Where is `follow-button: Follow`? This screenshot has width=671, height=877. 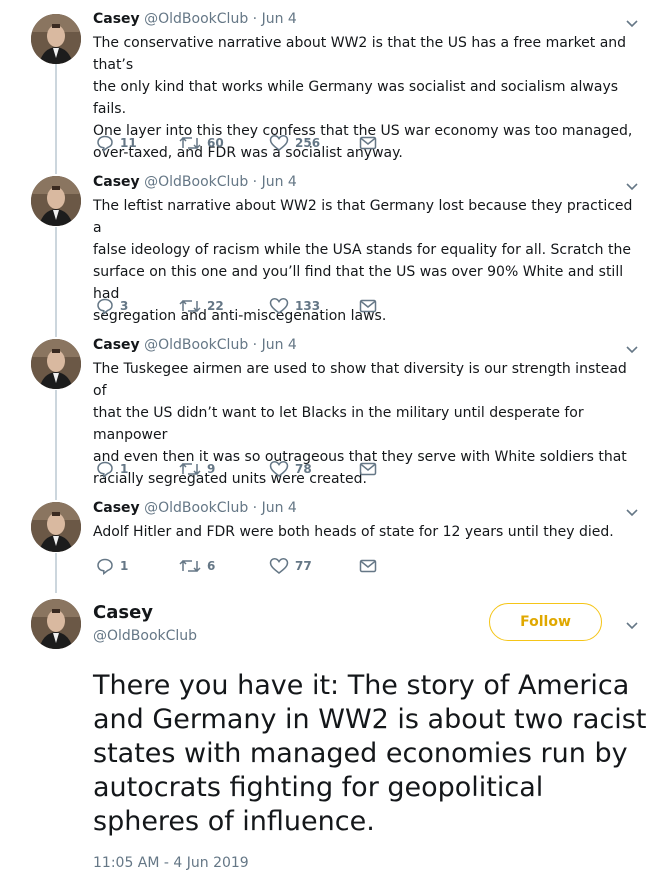
follow-button: Follow is located at coordinates (545, 622).